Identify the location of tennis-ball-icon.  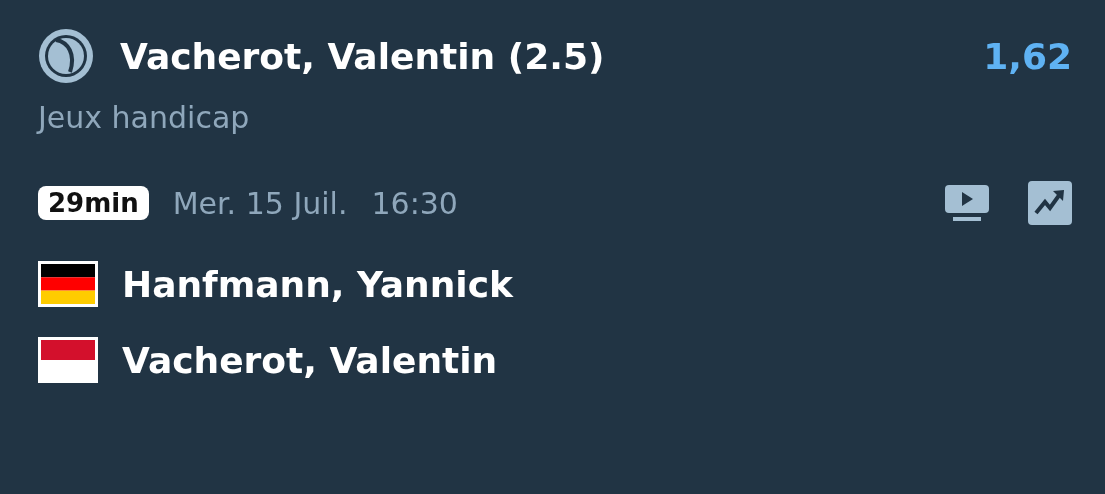
(66, 56).